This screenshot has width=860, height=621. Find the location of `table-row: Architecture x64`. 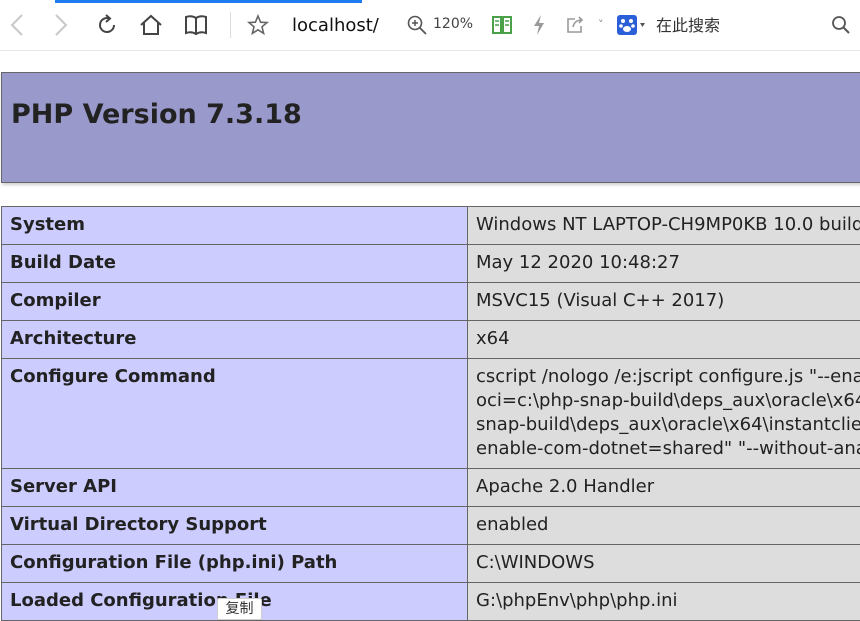

table-row: Architecture x64 is located at coordinates (431, 340).